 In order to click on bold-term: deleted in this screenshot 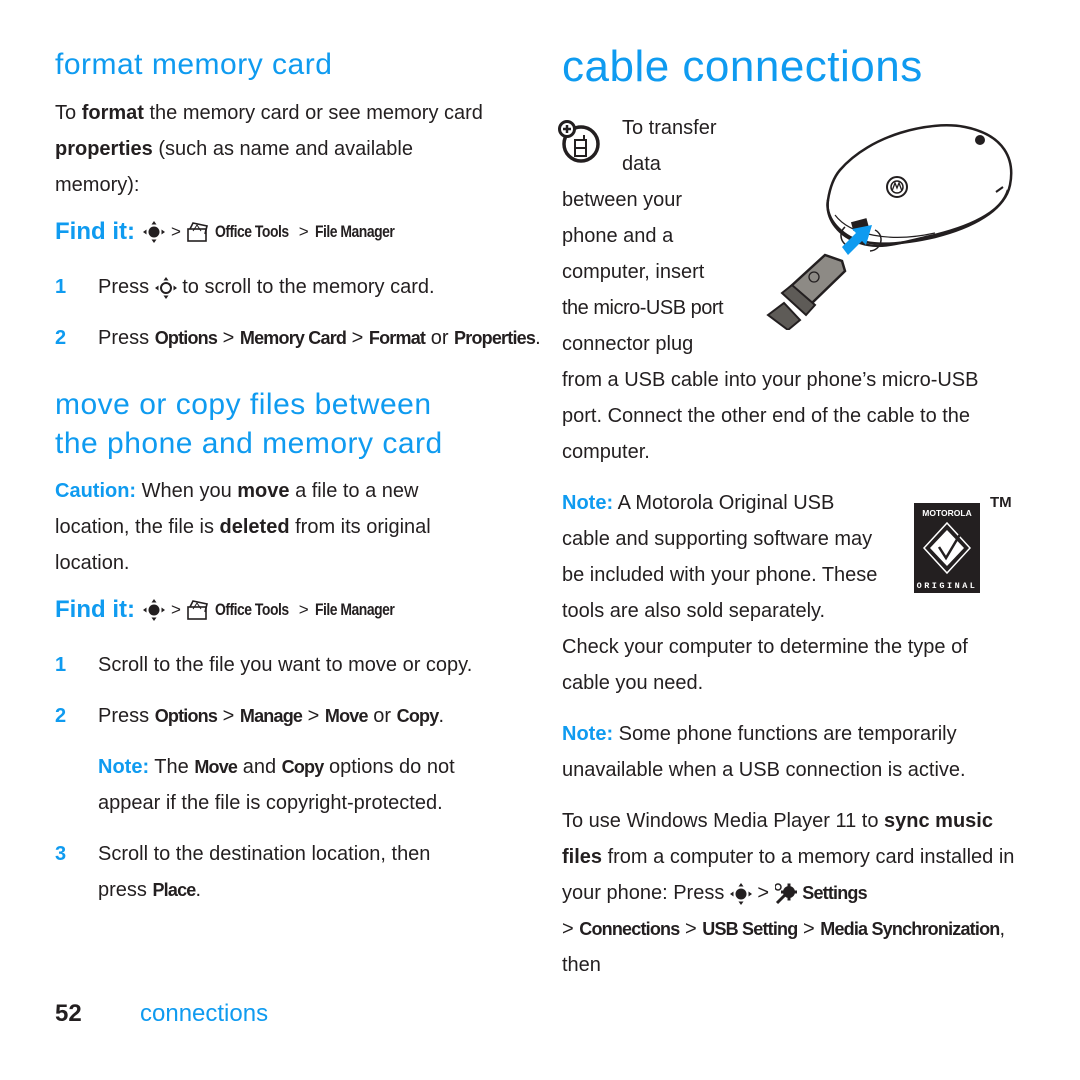, I will do `click(254, 527)`.